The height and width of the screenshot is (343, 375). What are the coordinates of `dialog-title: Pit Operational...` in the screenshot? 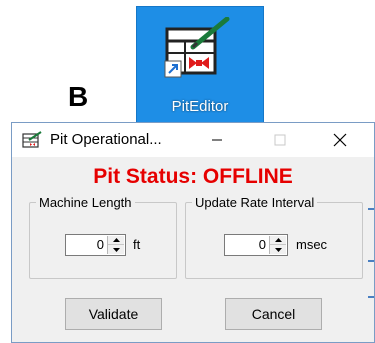 It's located at (106, 139).